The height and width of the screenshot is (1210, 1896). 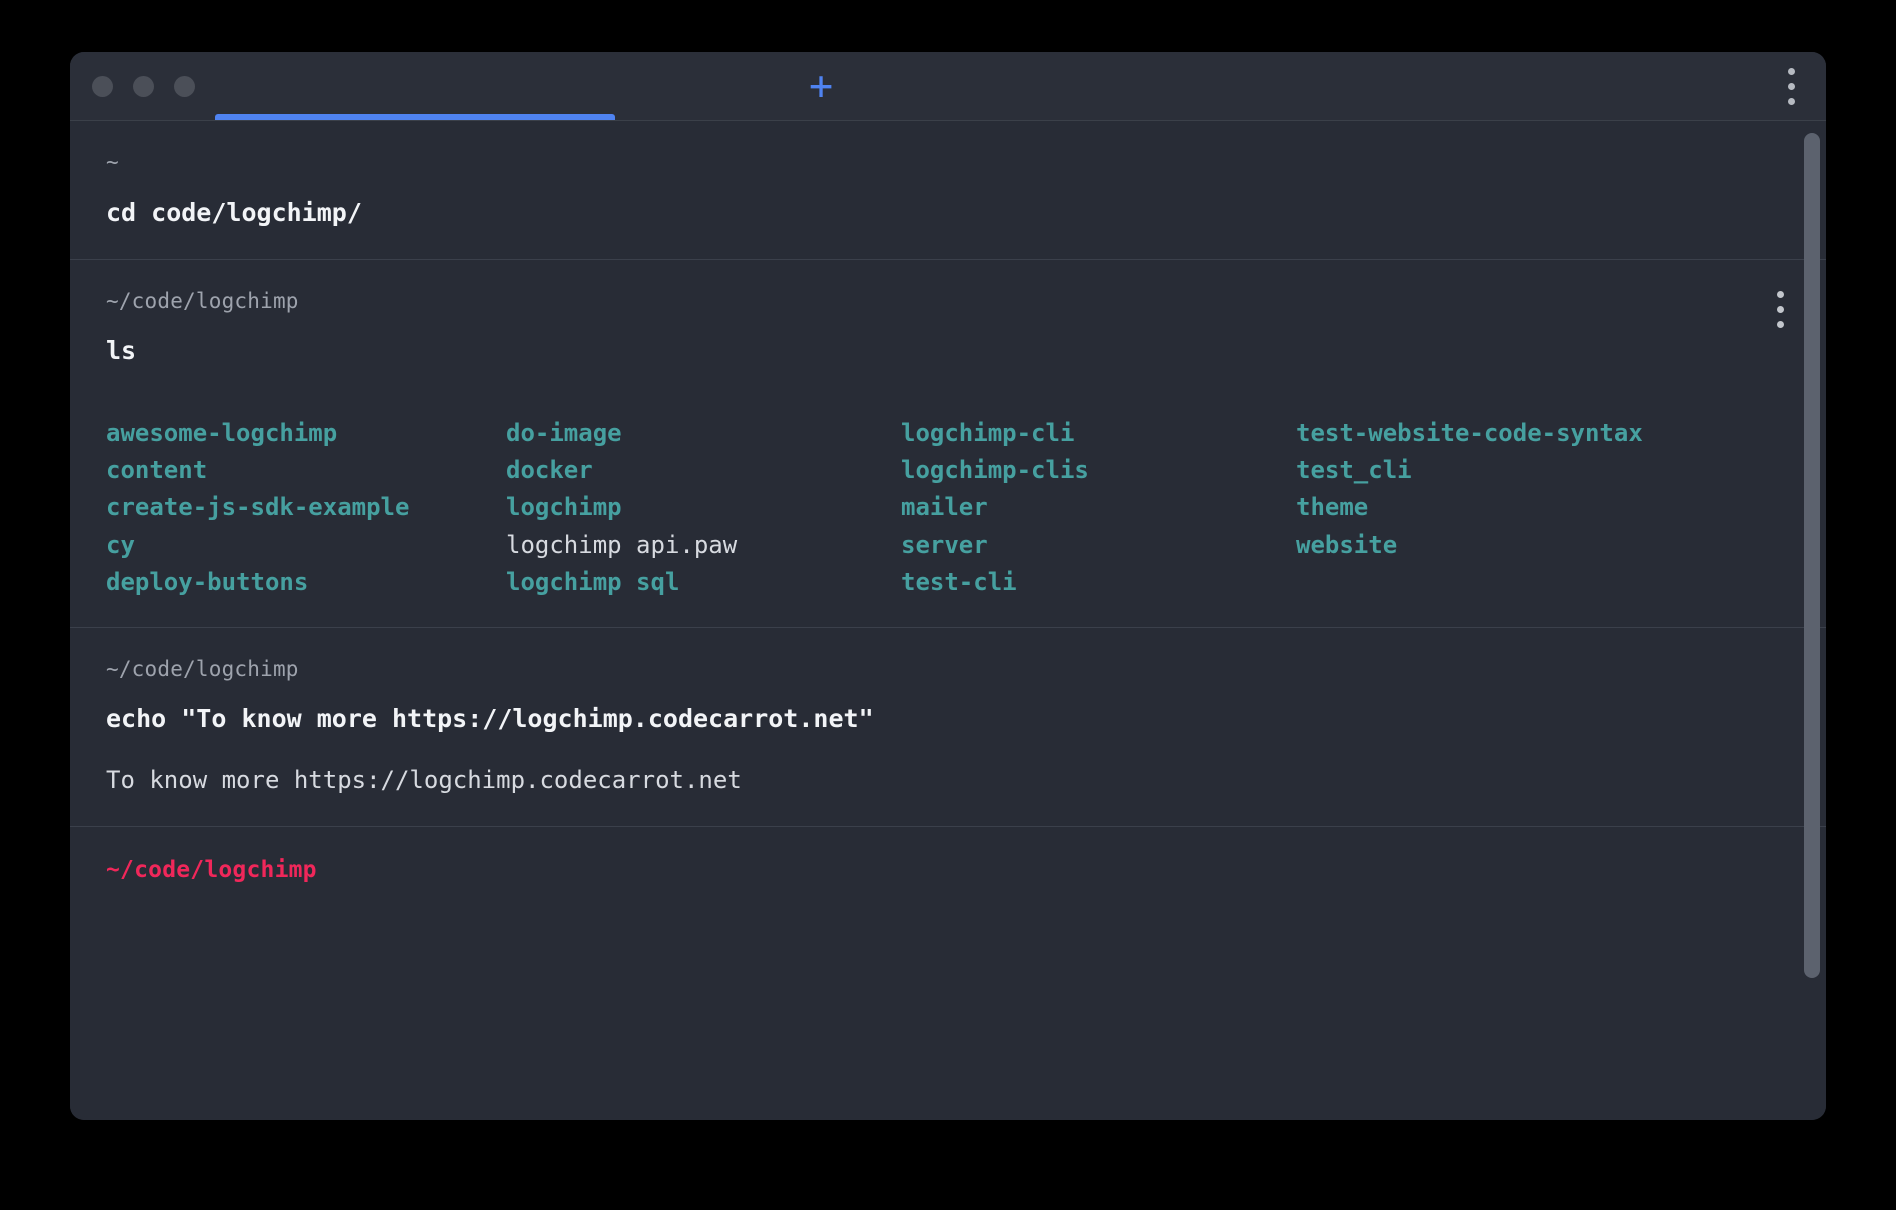 What do you see at coordinates (593, 581) in the screenshot?
I see `list-item: logchimp sql` at bounding box center [593, 581].